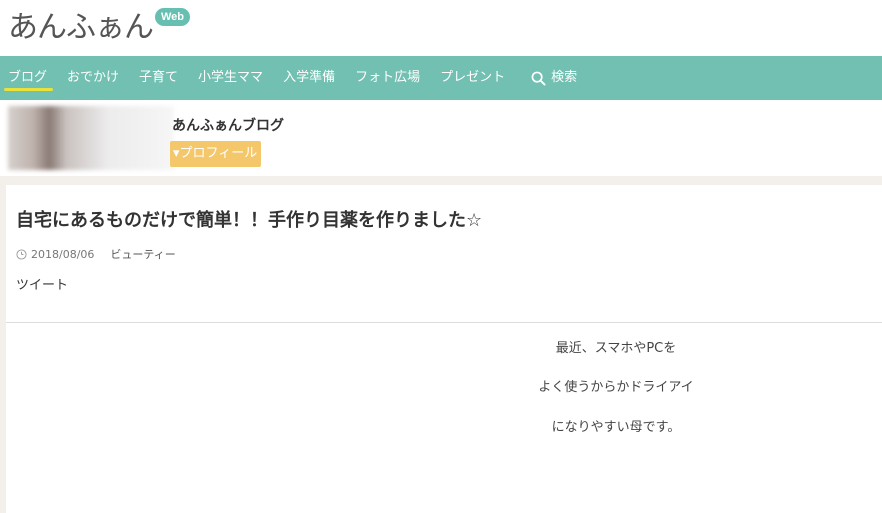 The width and height of the screenshot is (882, 513). What do you see at coordinates (616, 348) in the screenshot?
I see `post-paragraph: 最近、スマホやPCを` at bounding box center [616, 348].